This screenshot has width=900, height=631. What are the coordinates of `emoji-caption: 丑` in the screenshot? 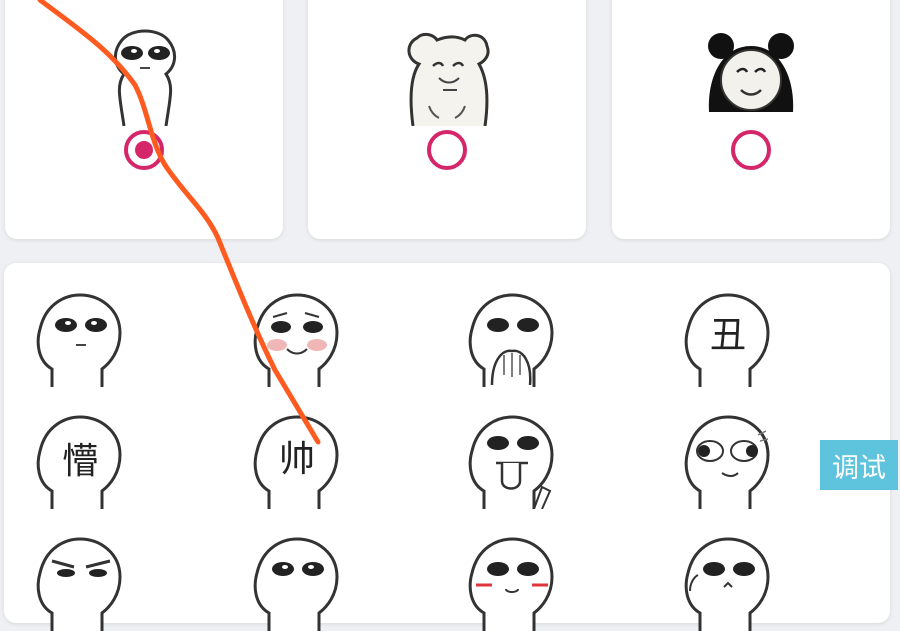 It's located at (728, 335).